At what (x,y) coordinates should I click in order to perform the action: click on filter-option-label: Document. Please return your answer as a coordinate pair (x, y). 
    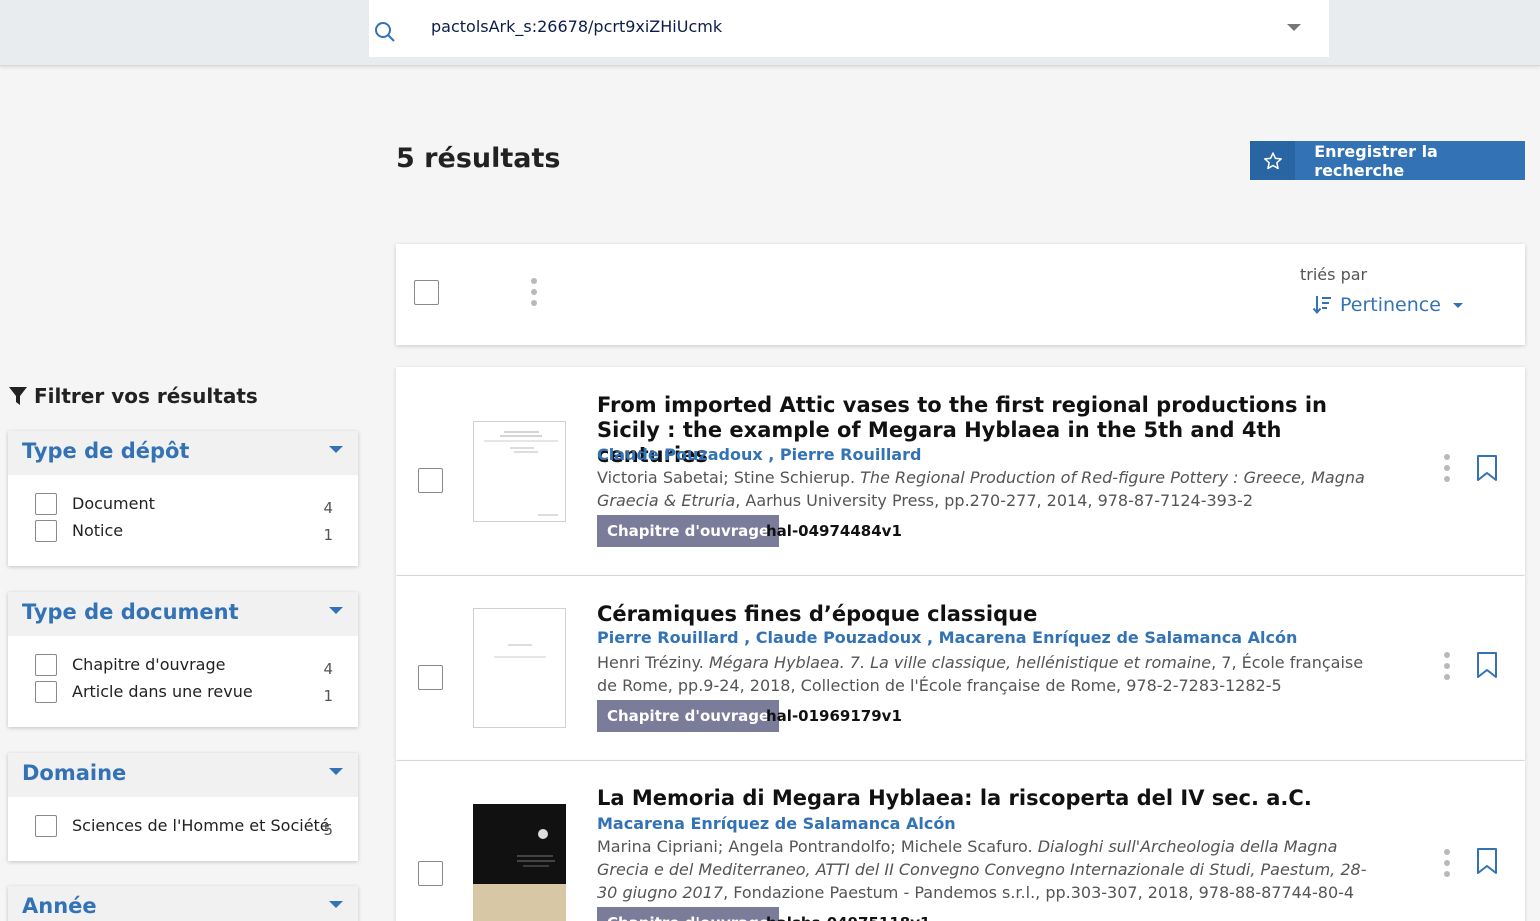
    Looking at the image, I should click on (113, 503).